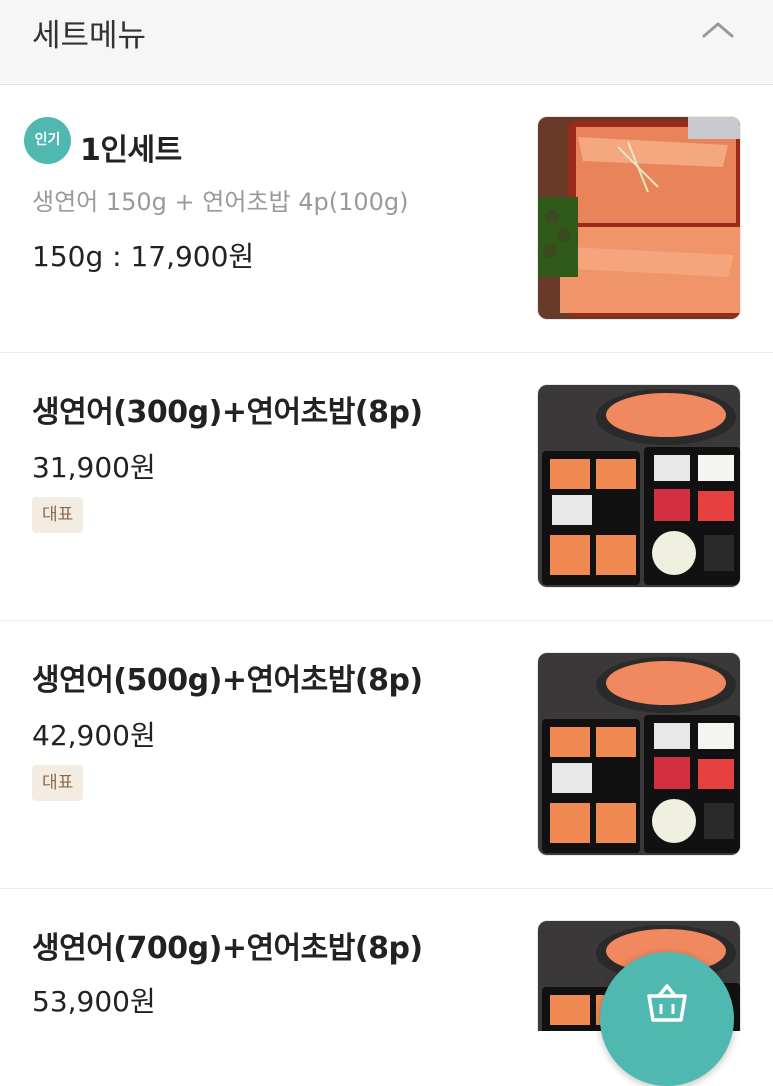  What do you see at coordinates (94, 735) in the screenshot?
I see `menu-item-price: 42,900원` at bounding box center [94, 735].